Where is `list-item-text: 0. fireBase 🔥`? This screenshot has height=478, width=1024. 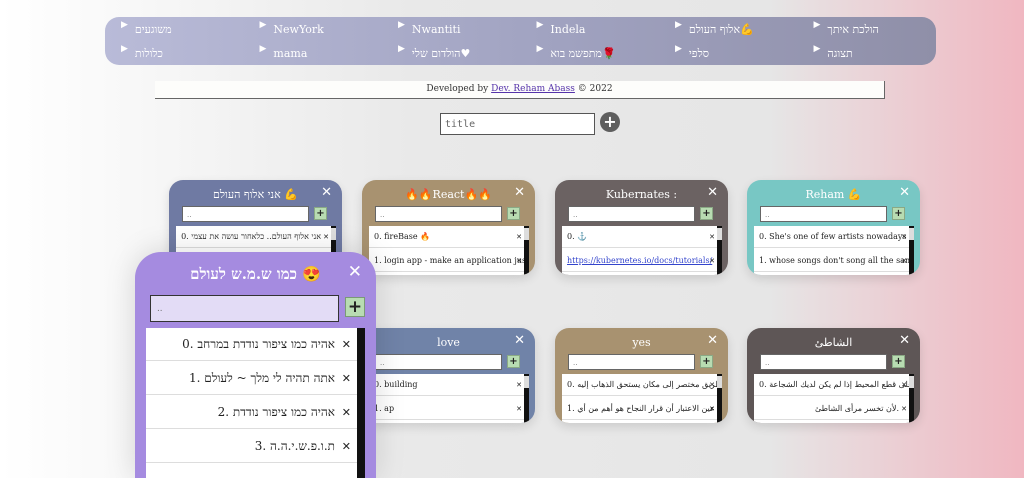 list-item-text: 0. fireBase 🔥 is located at coordinates (402, 236).